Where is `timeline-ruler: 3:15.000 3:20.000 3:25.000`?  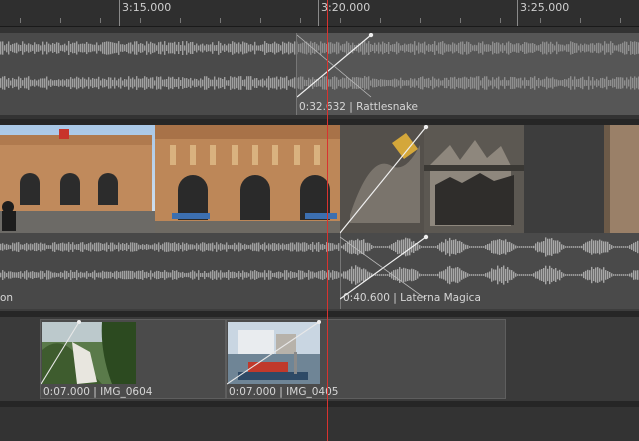
timeline-ruler: 3:15.000 3:20.000 3:25.000 is located at coordinates (319, 13).